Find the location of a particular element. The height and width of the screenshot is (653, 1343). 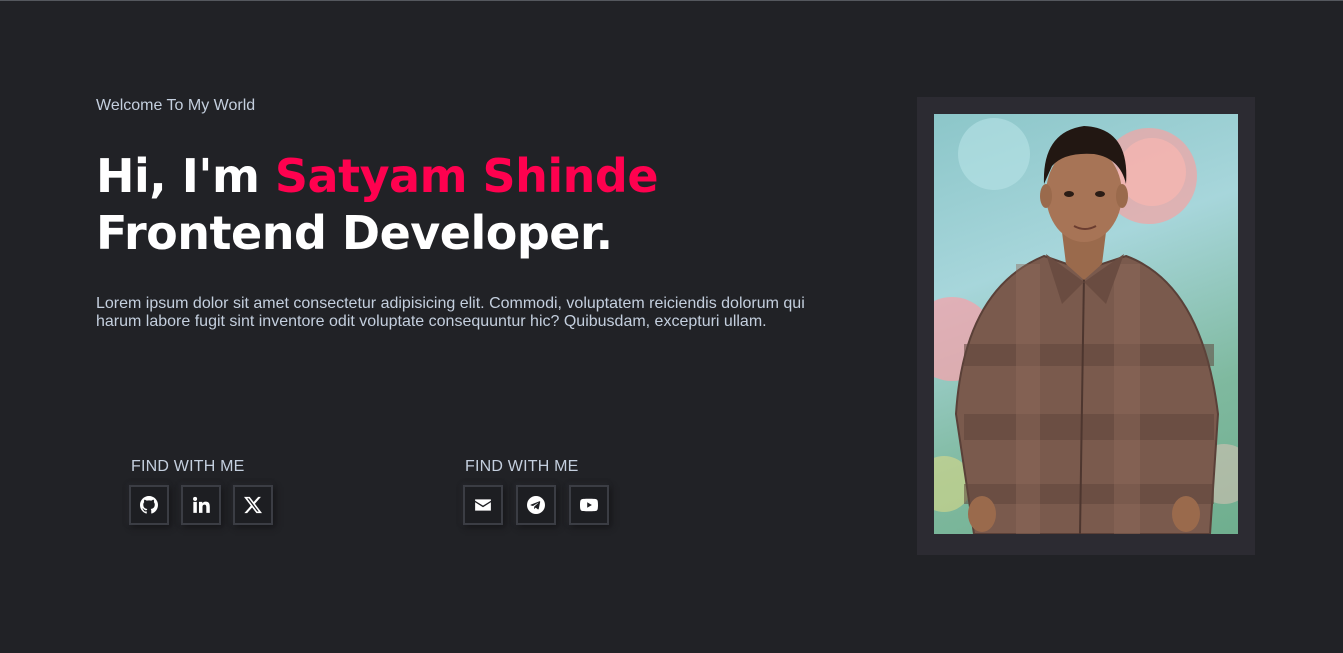

envelope-icon is located at coordinates (483, 505).